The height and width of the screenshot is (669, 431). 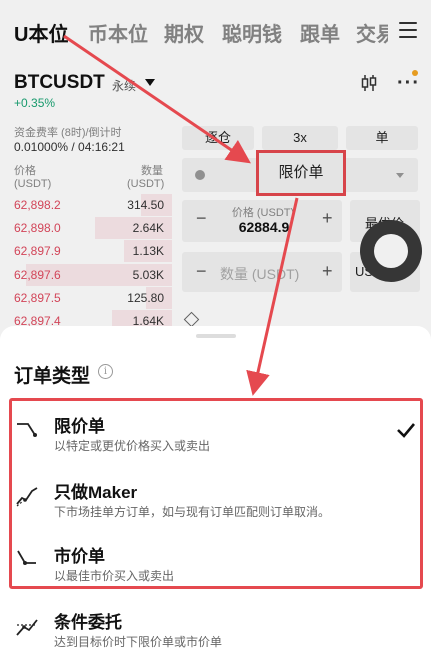 What do you see at coordinates (216, 336) in the screenshot?
I see `sheet-handle` at bounding box center [216, 336].